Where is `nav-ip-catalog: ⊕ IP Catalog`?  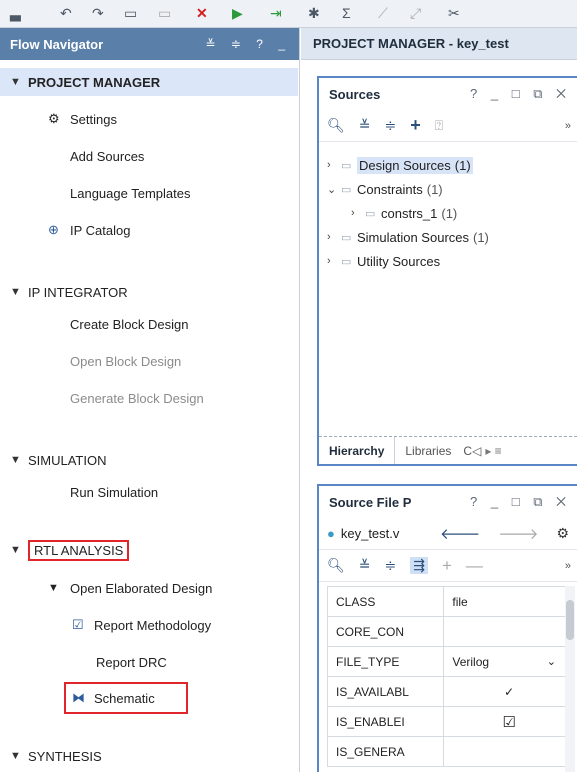
nav-ip-catalog: ⊕ IP Catalog is located at coordinates (89, 230).